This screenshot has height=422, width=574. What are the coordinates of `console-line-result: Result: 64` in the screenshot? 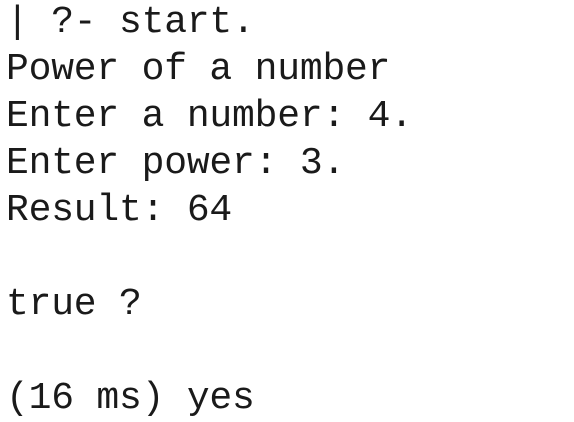 It's located at (119, 210).